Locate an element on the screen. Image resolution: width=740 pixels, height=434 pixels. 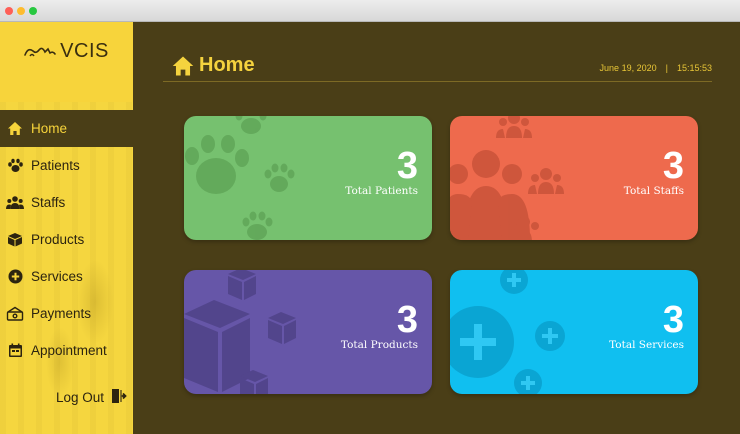
total-staffs-label: Total Staffs is located at coordinates (653, 191).